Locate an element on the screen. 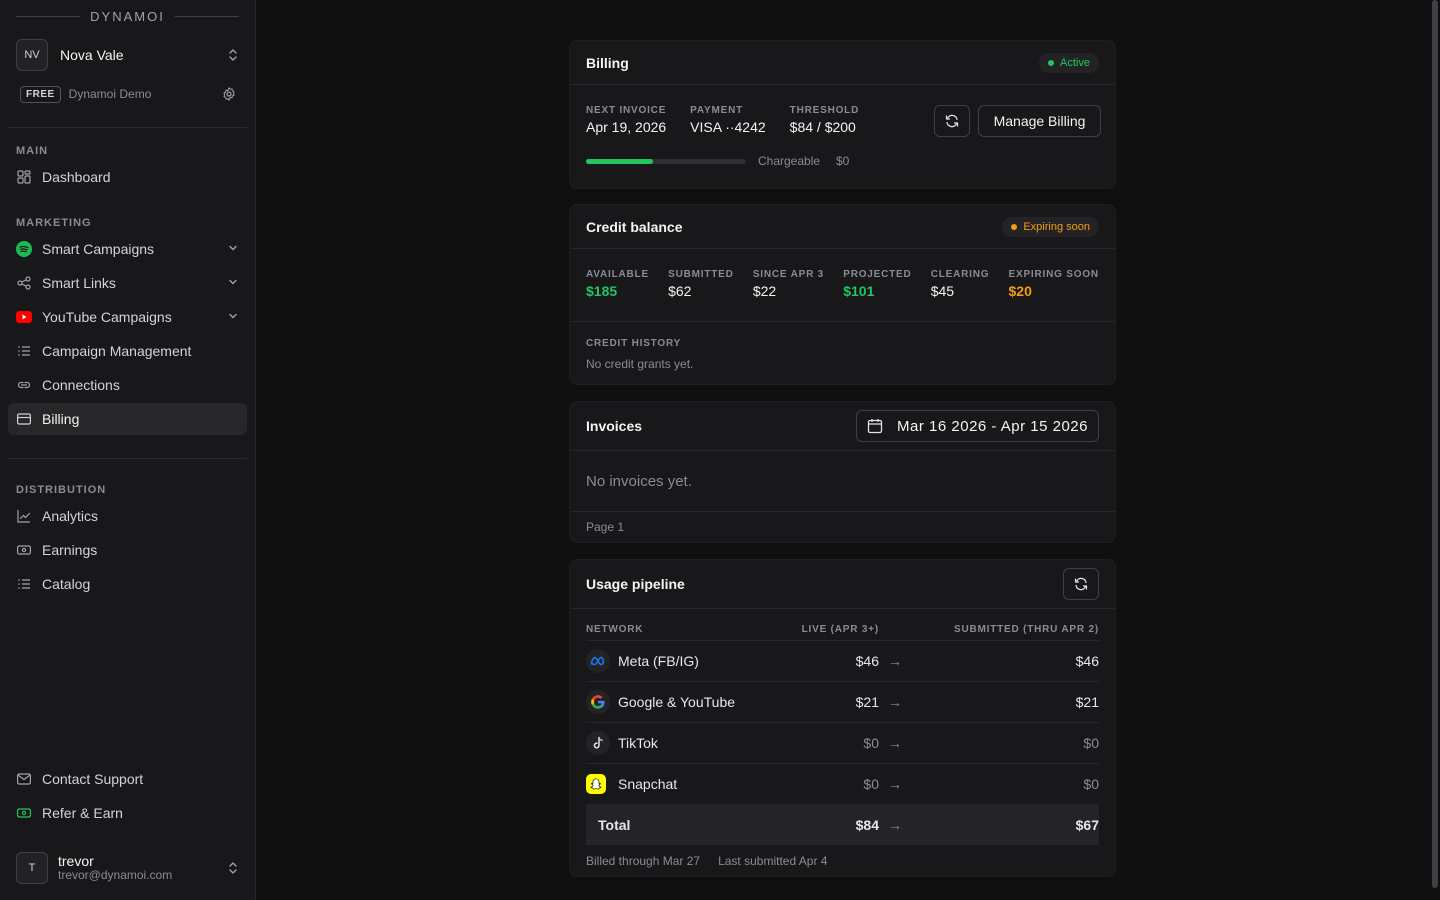 The width and height of the screenshot is (1440, 900). sidebar-item-analytics: Analytics is located at coordinates (127, 516).